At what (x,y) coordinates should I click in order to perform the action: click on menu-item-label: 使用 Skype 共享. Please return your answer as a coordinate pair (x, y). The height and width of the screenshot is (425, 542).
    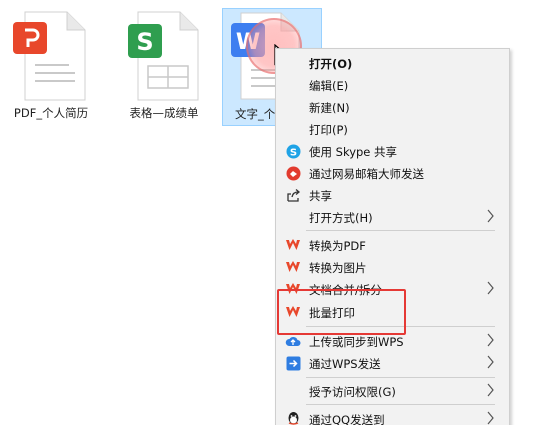
    Looking at the image, I should click on (353, 152).